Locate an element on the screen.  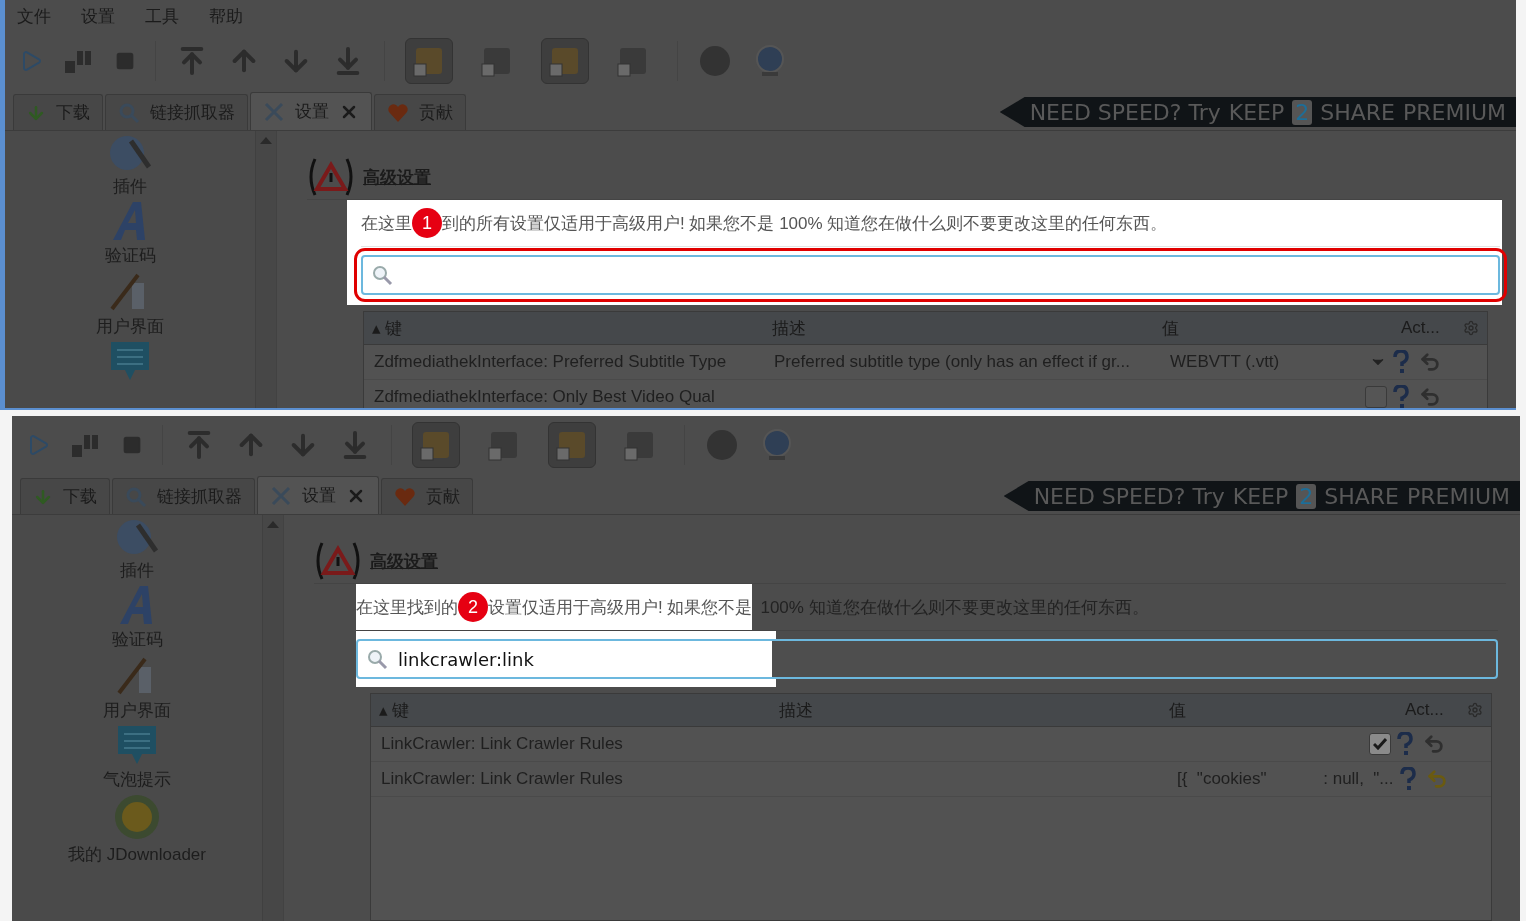
search-input: linkcrawler:link is located at coordinates (548, 659).